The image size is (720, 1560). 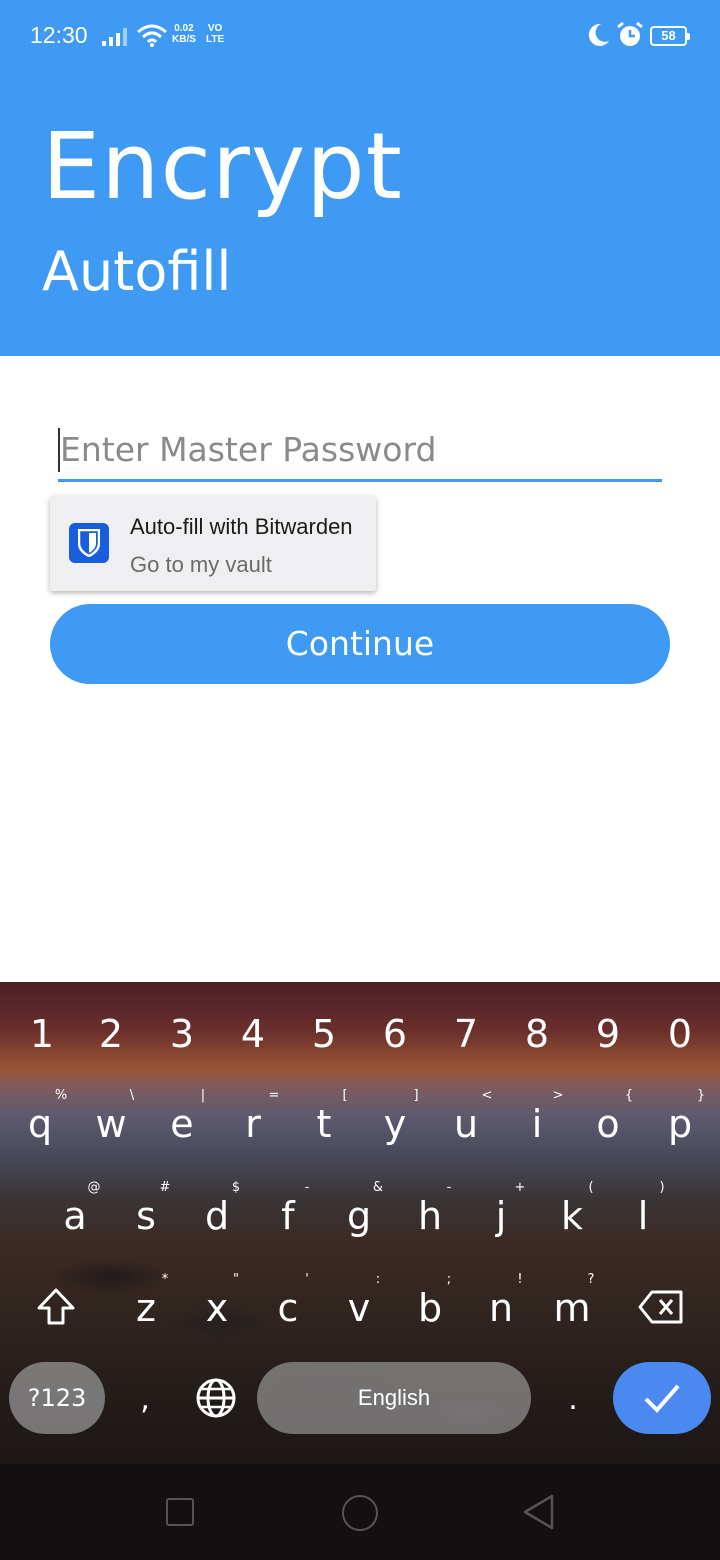 I want to click on hint-d: $, so click(x=236, y=1187).